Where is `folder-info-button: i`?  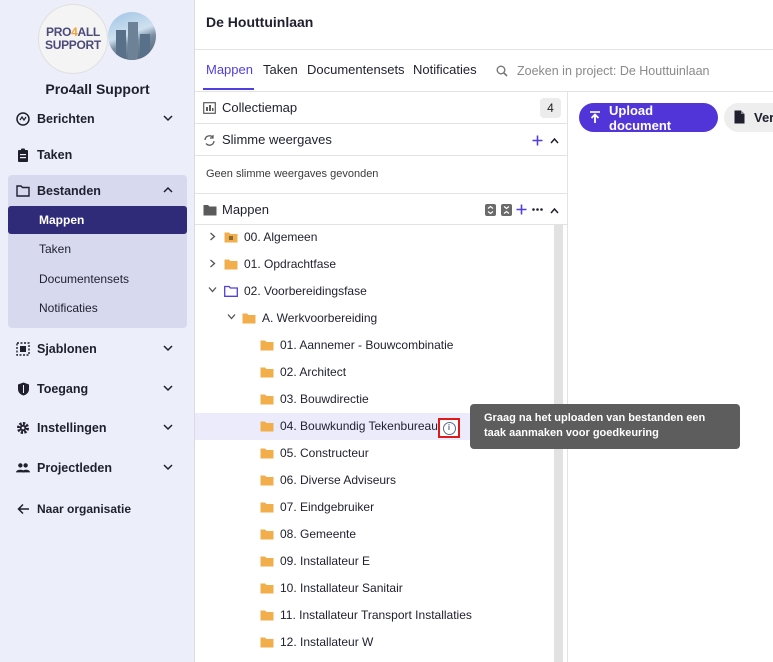 folder-info-button: i is located at coordinates (449, 428).